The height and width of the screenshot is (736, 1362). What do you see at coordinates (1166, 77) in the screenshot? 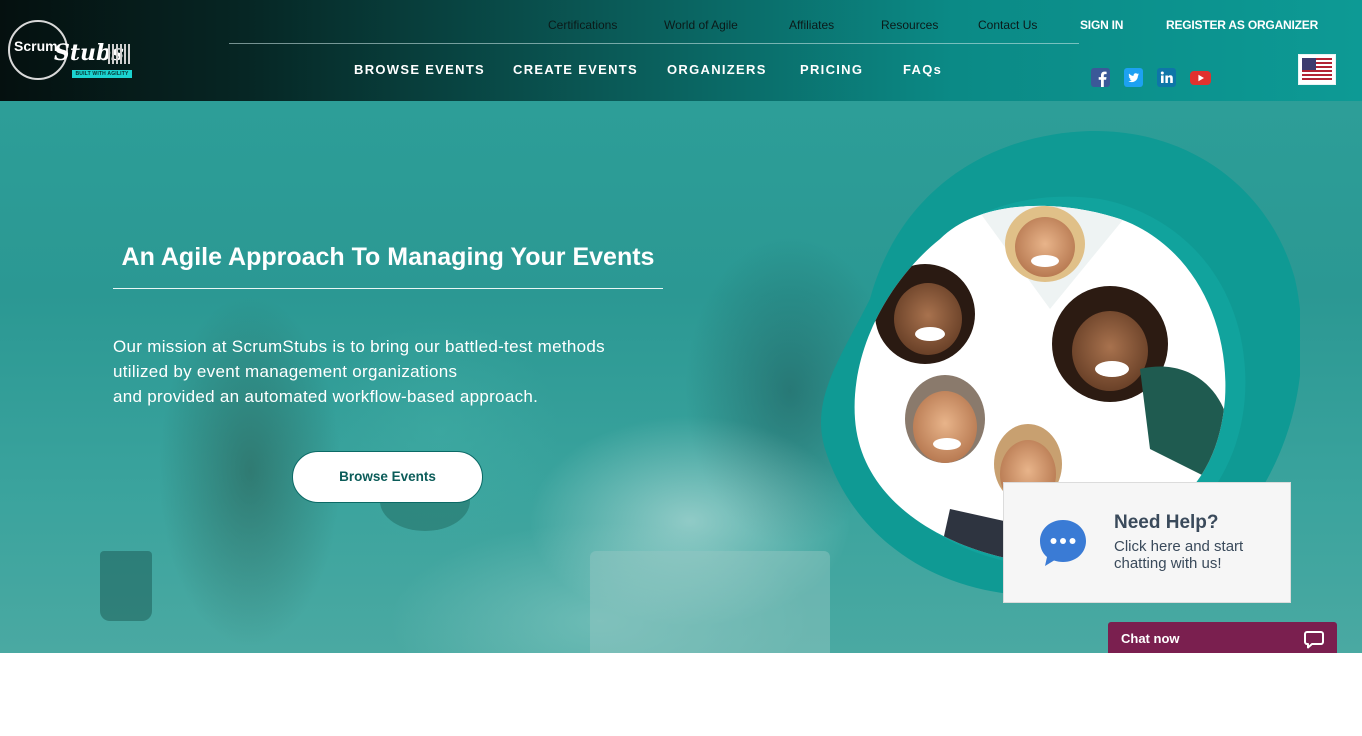
I see `linkedin-icon` at bounding box center [1166, 77].